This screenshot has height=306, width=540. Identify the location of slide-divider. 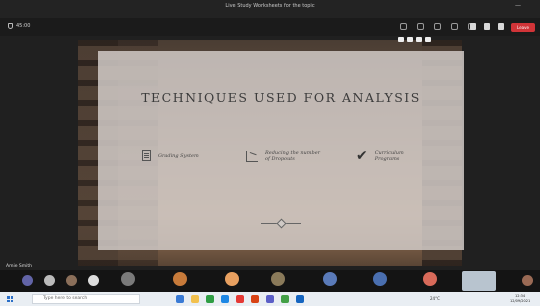
(281, 223).